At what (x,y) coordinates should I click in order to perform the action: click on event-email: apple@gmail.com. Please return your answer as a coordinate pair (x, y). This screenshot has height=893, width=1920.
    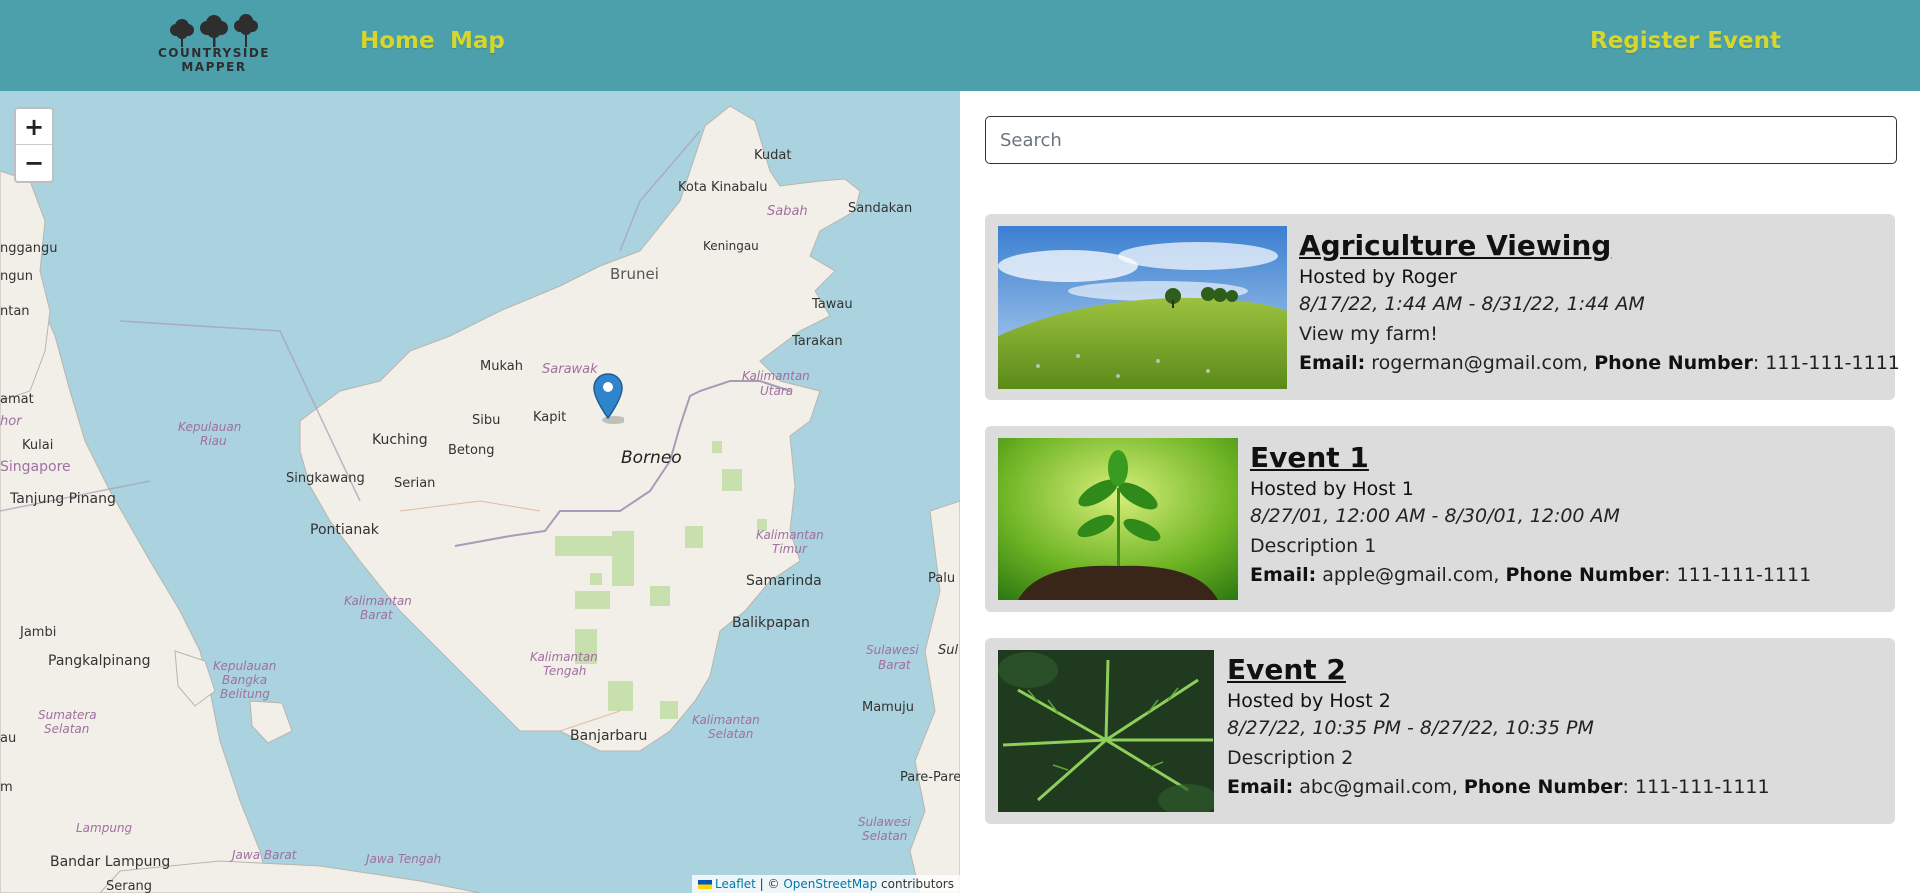
    Looking at the image, I should click on (1408, 575).